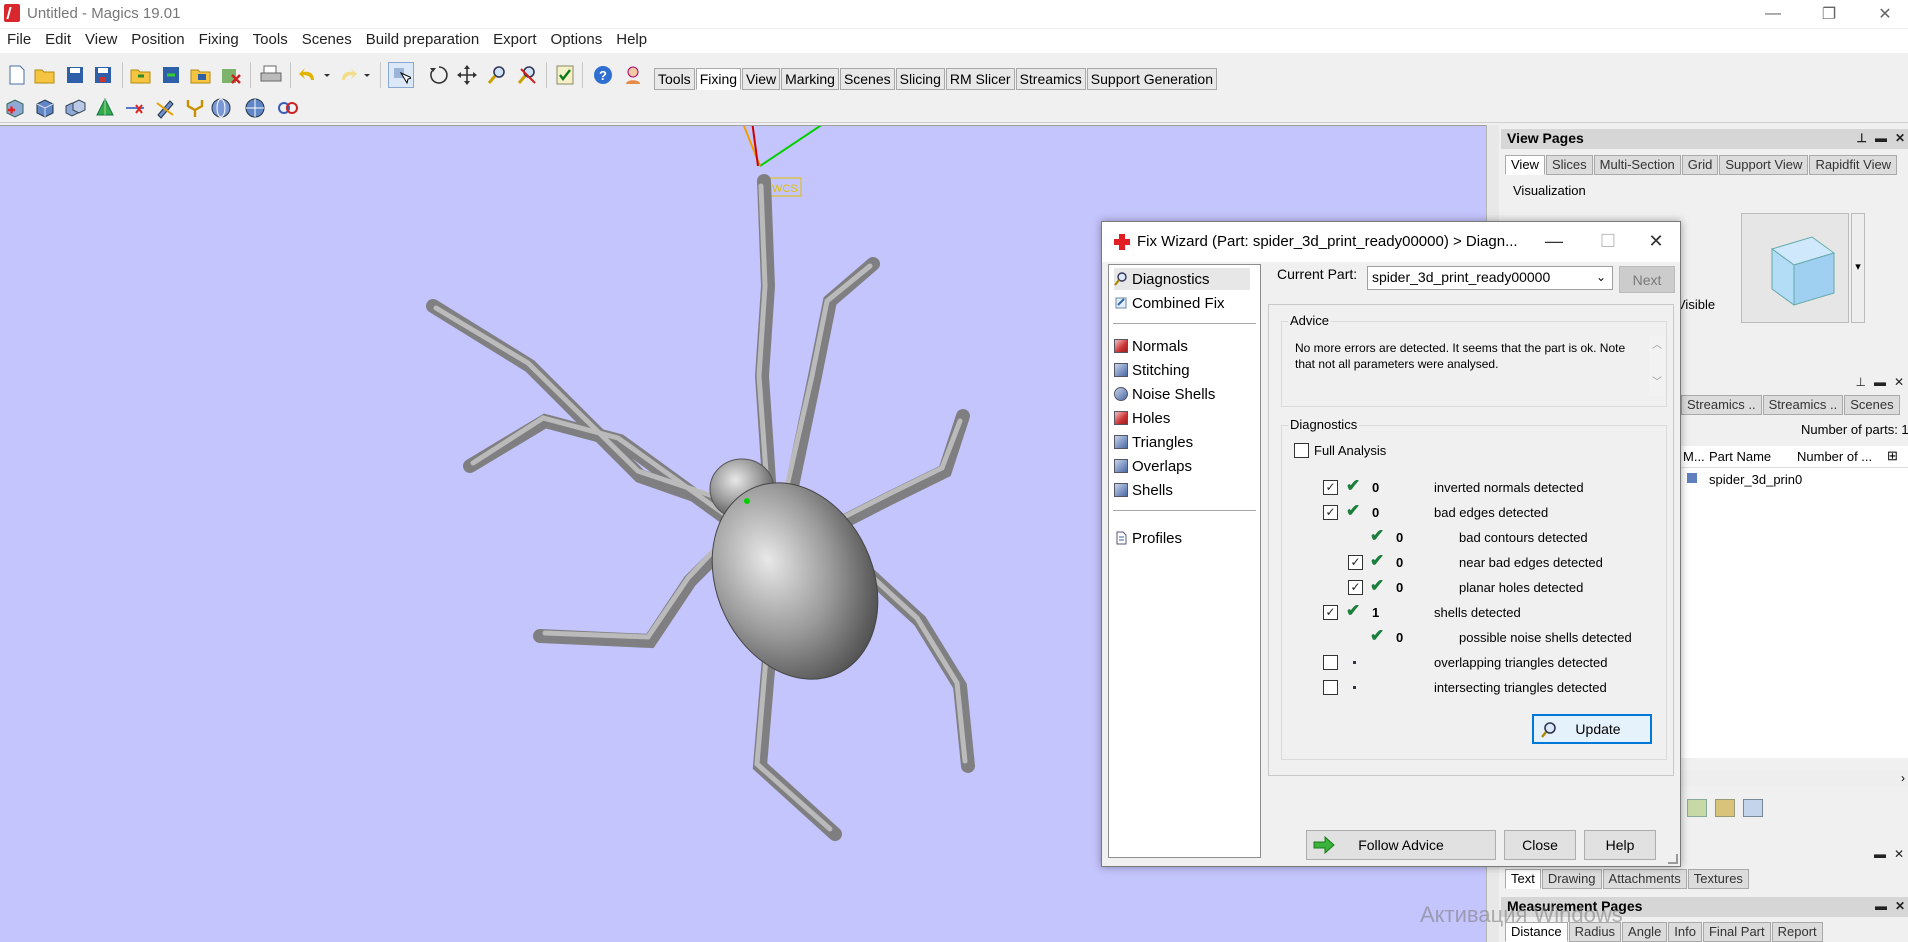 The image size is (1908, 942). What do you see at coordinates (1355, 587) in the screenshot?
I see `planar-holes-checkbox: ✓` at bounding box center [1355, 587].